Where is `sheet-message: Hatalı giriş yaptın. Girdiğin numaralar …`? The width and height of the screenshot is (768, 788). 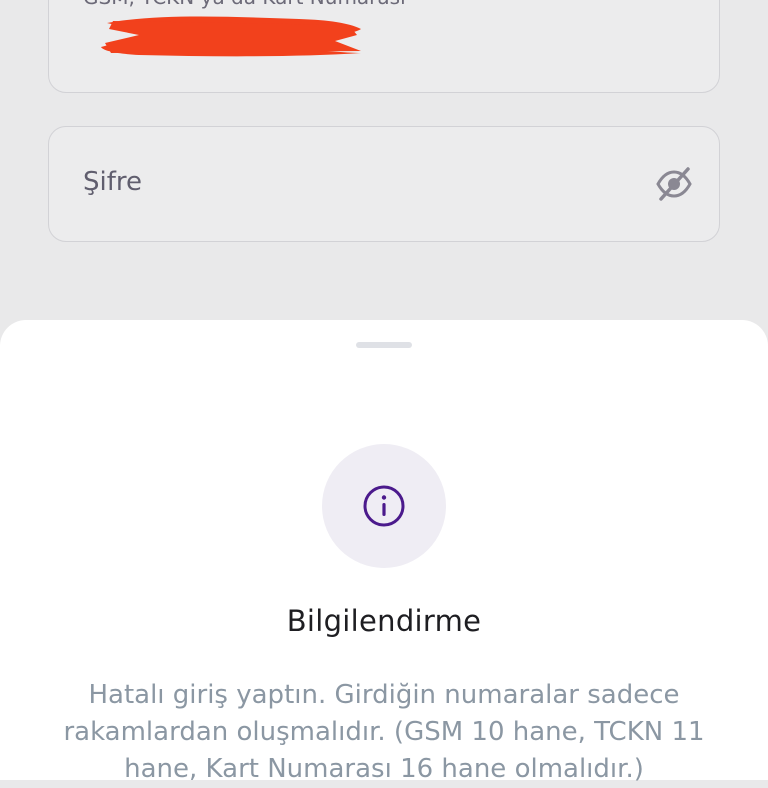
sheet-message: Hatalı giriş yaptın. Girdiğin numaralar … is located at coordinates (384, 732).